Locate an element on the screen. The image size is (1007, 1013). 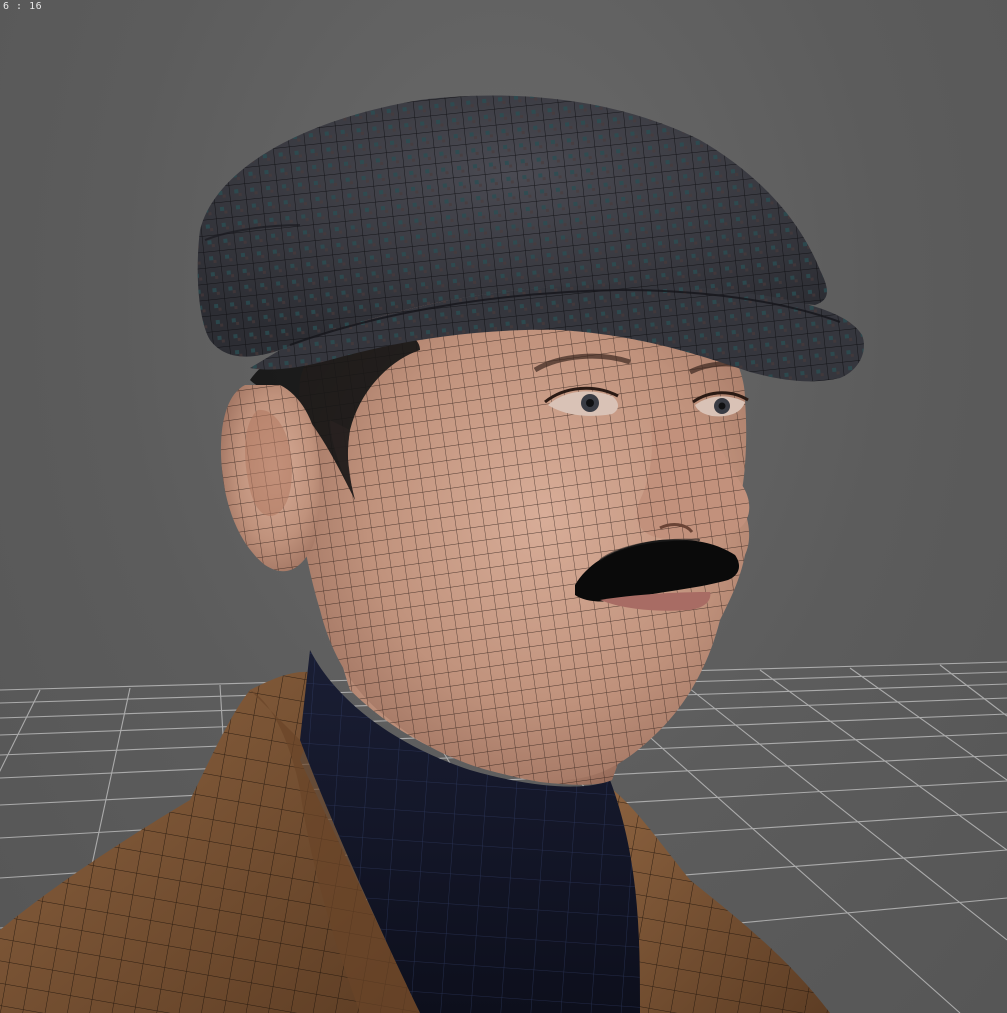
ear-mesh is located at coordinates (270, 478).